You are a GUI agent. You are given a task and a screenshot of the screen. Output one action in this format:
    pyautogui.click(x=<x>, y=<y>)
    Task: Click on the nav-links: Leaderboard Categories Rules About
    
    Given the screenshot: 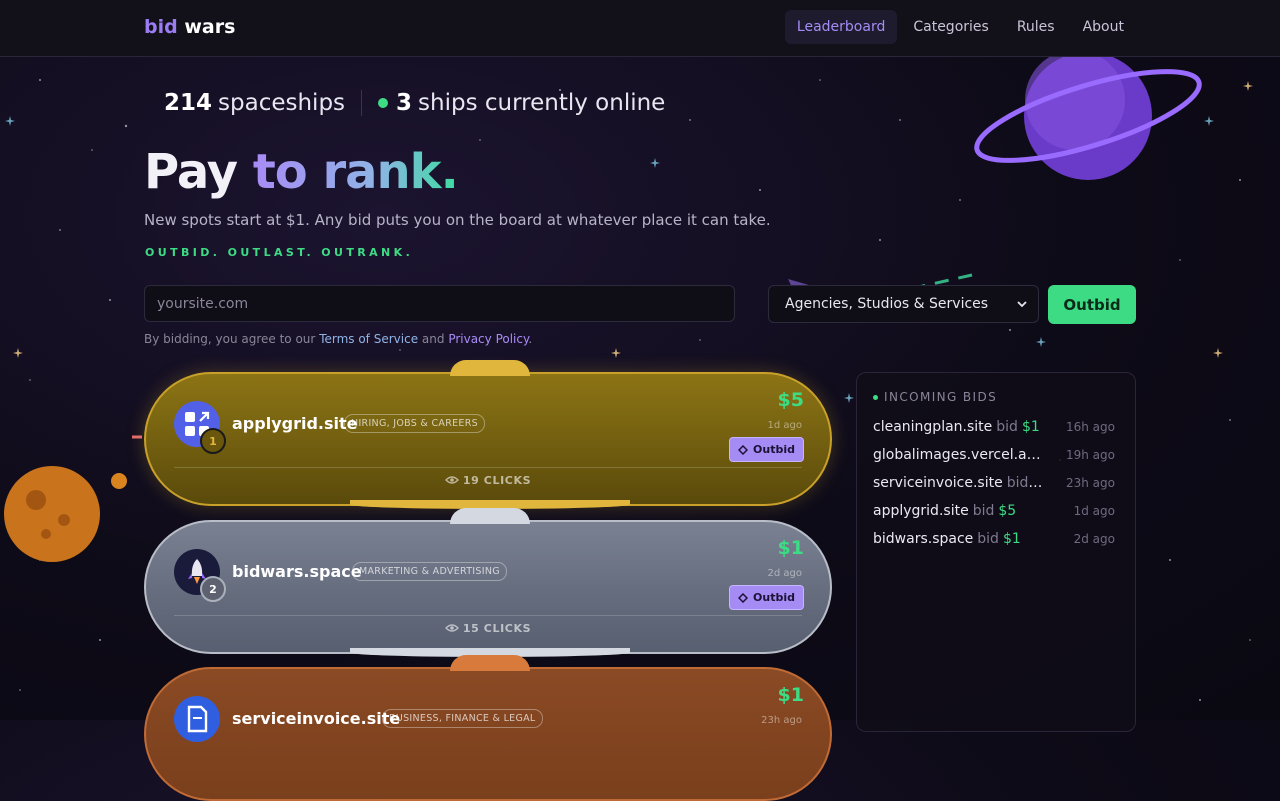 What is the action you would take?
    pyautogui.click(x=960, y=27)
    